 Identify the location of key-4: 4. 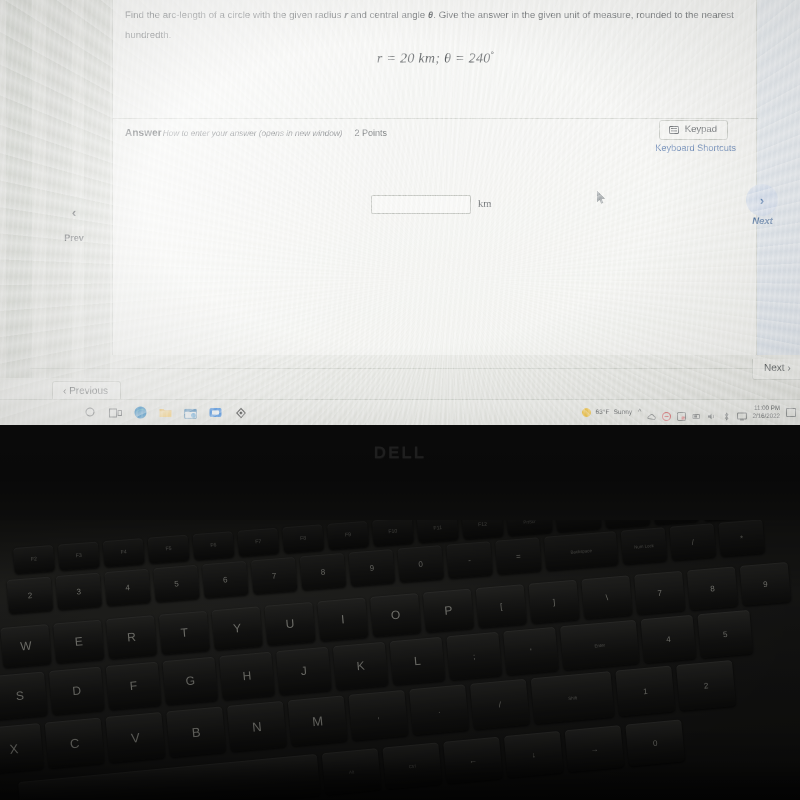
(127, 587).